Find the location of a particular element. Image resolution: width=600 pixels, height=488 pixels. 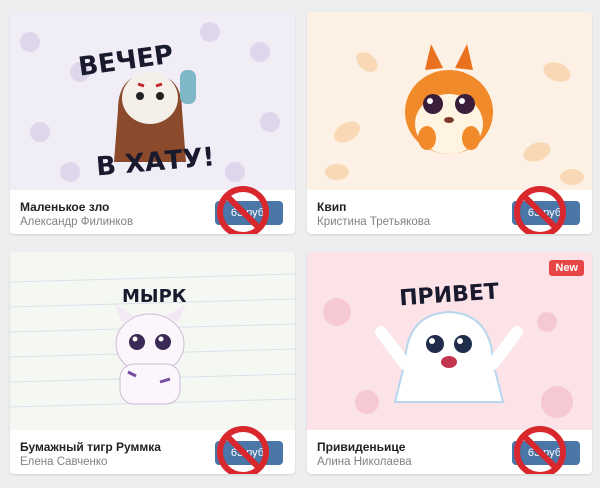

sticker-info: Маленькое зло Александр Филинков 63 руб. is located at coordinates (152, 210).